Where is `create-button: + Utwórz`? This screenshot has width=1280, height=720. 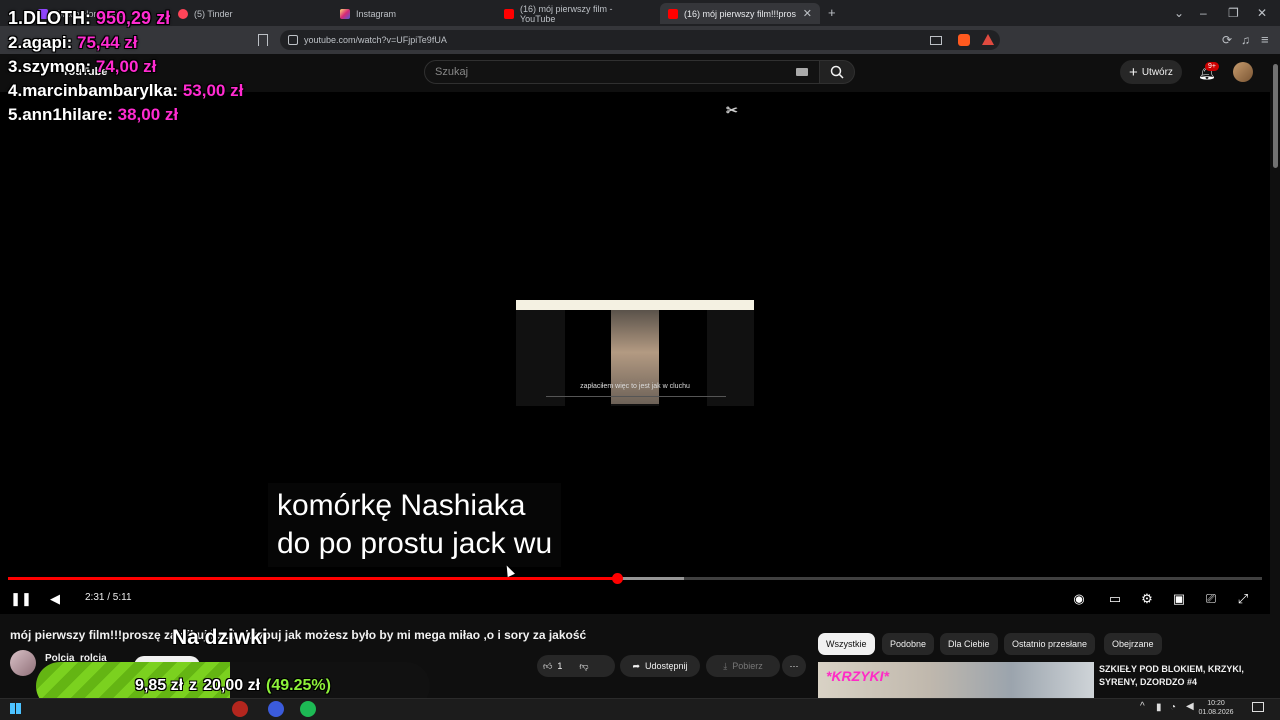 create-button: + Utwórz is located at coordinates (1151, 72).